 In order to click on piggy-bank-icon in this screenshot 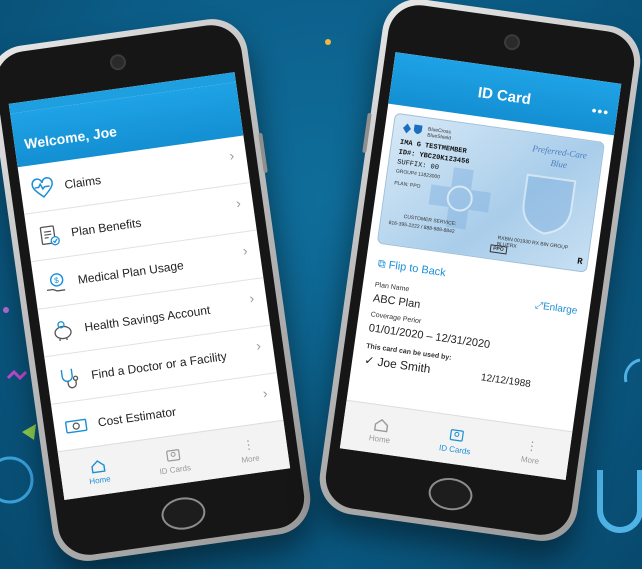, I will do `click(63, 330)`.